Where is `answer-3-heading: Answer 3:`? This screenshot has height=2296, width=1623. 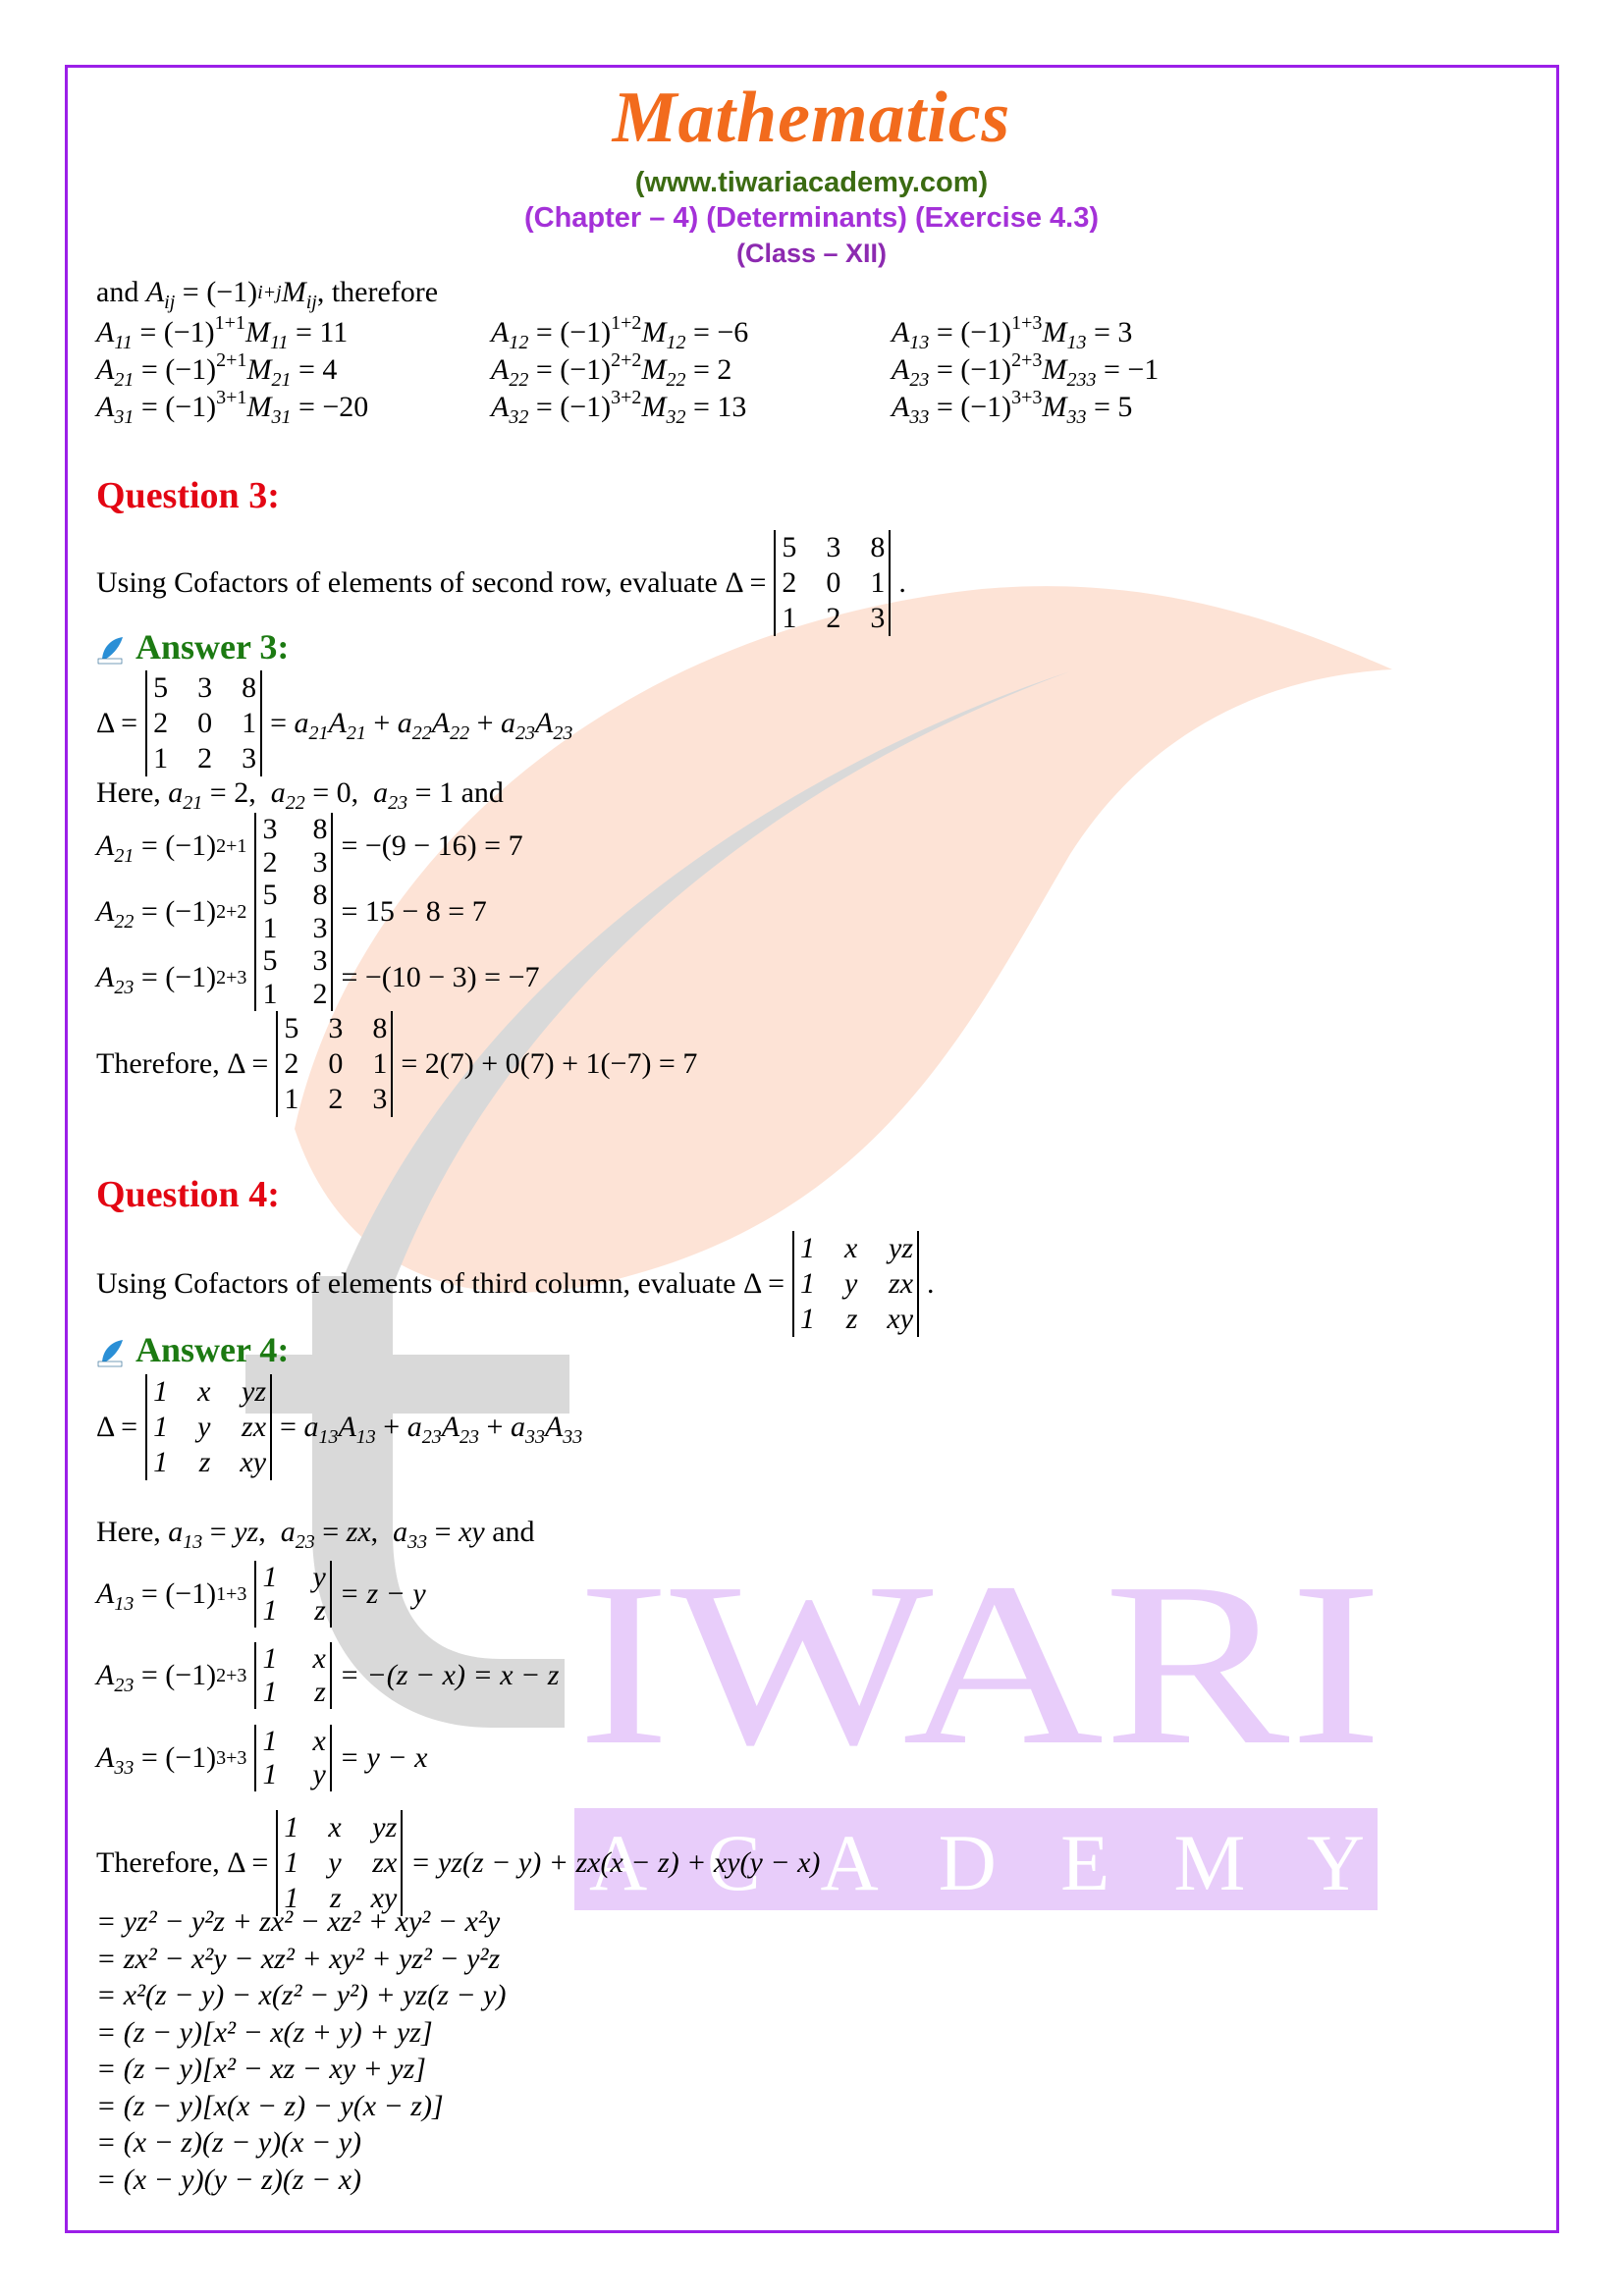 answer-3-heading: Answer 3: is located at coordinates (193, 646).